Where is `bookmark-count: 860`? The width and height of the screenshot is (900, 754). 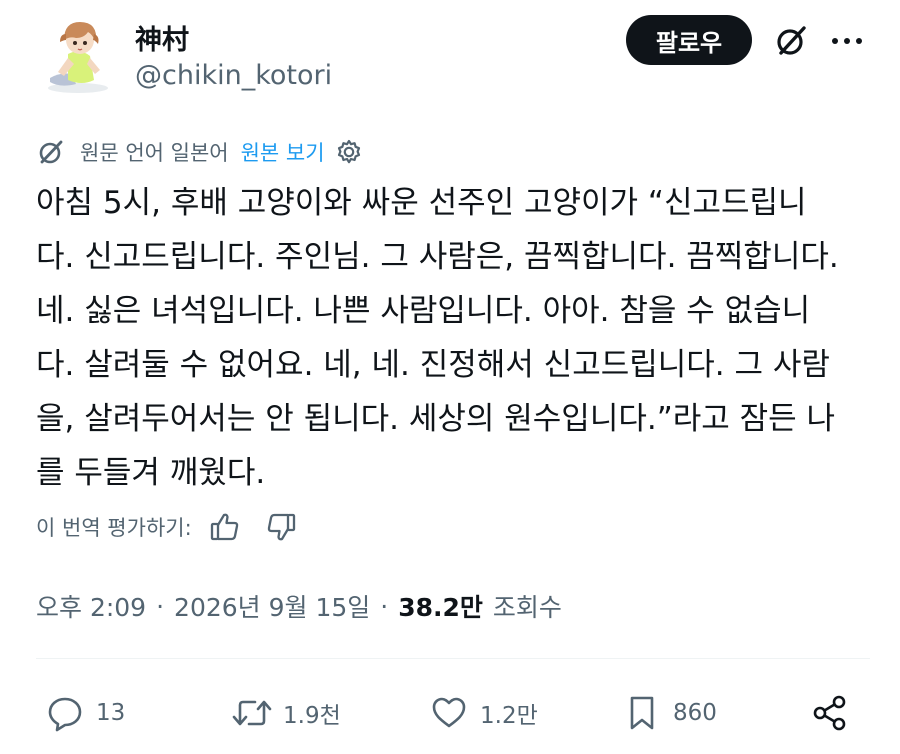
bookmark-count: 860 is located at coordinates (695, 713).